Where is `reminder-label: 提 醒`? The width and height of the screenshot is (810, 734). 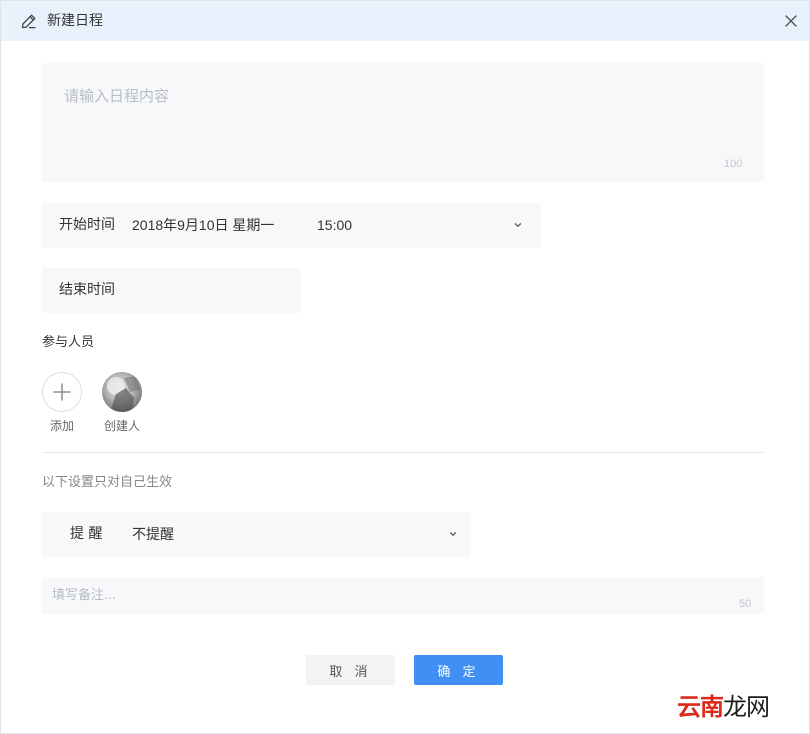 reminder-label: 提 醒 is located at coordinates (86, 534).